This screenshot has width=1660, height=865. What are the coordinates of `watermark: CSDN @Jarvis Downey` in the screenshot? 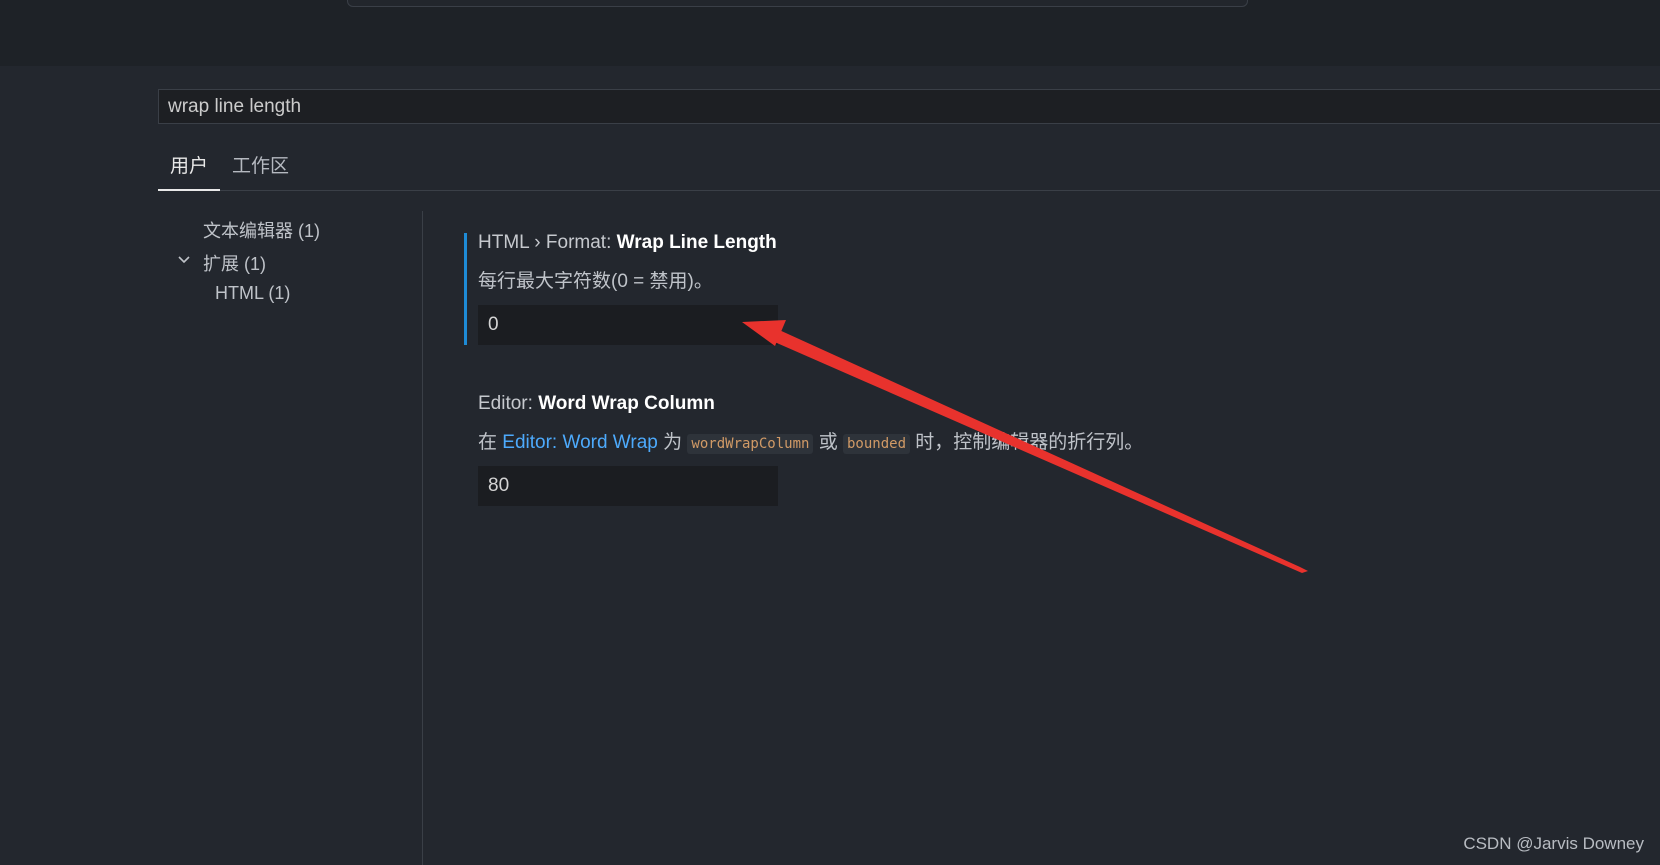 It's located at (1553, 843).